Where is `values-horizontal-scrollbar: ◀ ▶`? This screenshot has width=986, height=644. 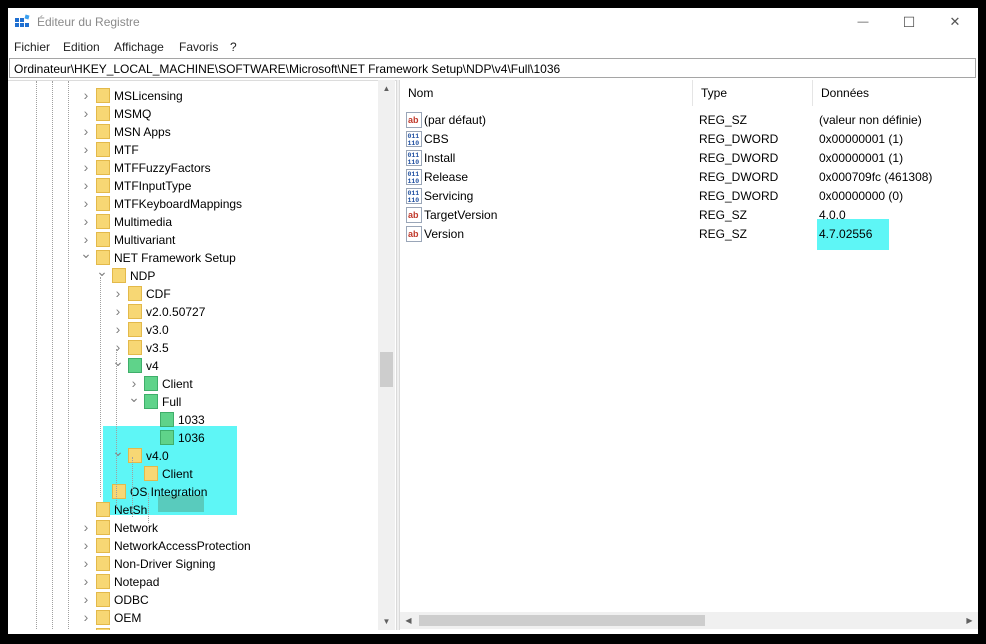
values-horizontal-scrollbar: ◀ ▶ is located at coordinates (689, 620).